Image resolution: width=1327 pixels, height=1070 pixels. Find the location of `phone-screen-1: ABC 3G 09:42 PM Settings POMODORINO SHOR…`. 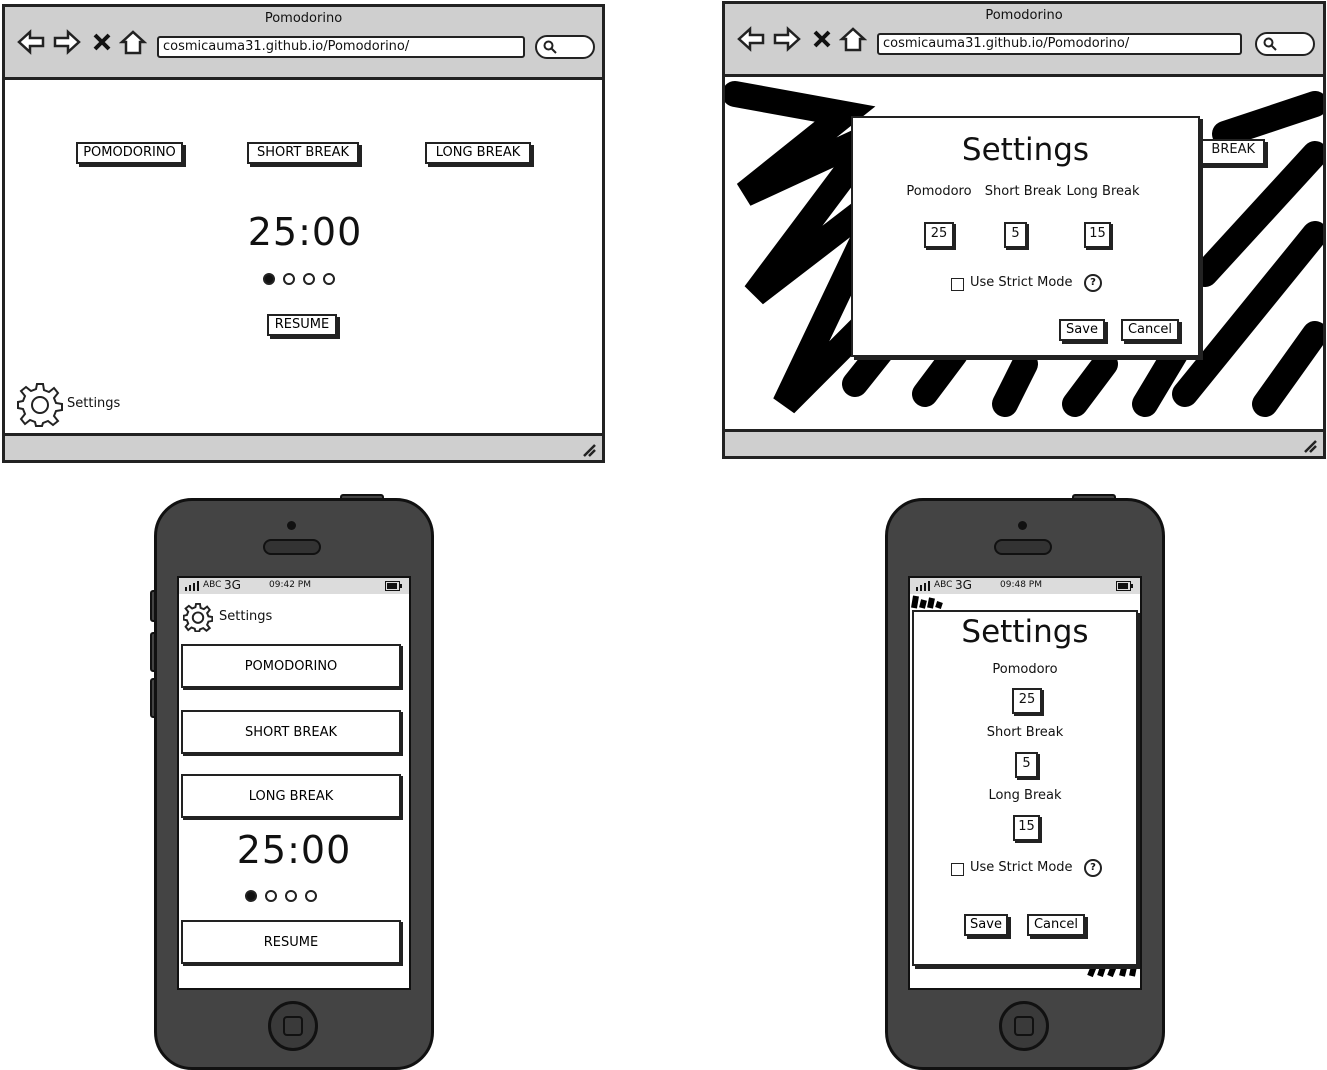

phone-screen-1: ABC 3G 09:42 PM Settings POMODORINO SHOR… is located at coordinates (294, 783).